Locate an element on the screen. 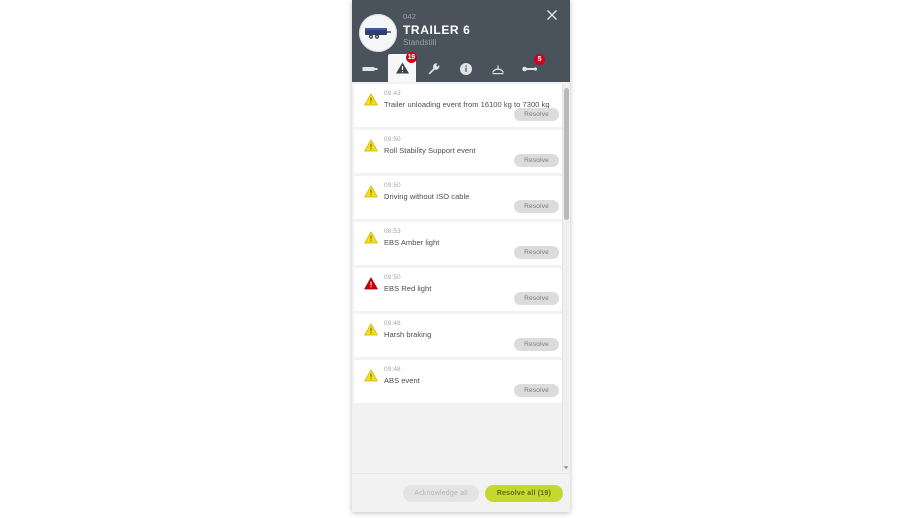 Image resolution: width=921 pixels, height=518 pixels. tab-events-badge: 19 is located at coordinates (411, 57).